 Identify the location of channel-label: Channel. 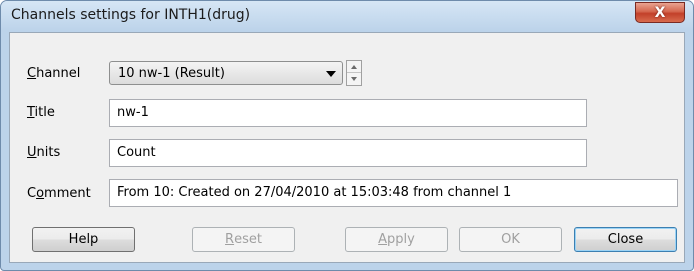
(54, 73).